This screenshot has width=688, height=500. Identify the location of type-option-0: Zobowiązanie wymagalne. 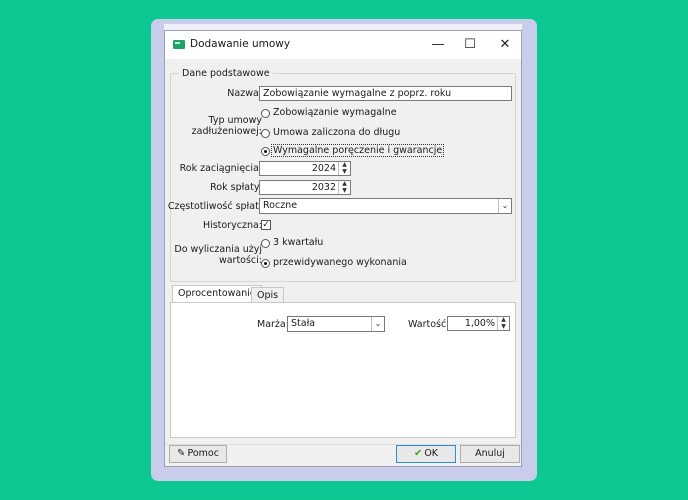
(335, 112).